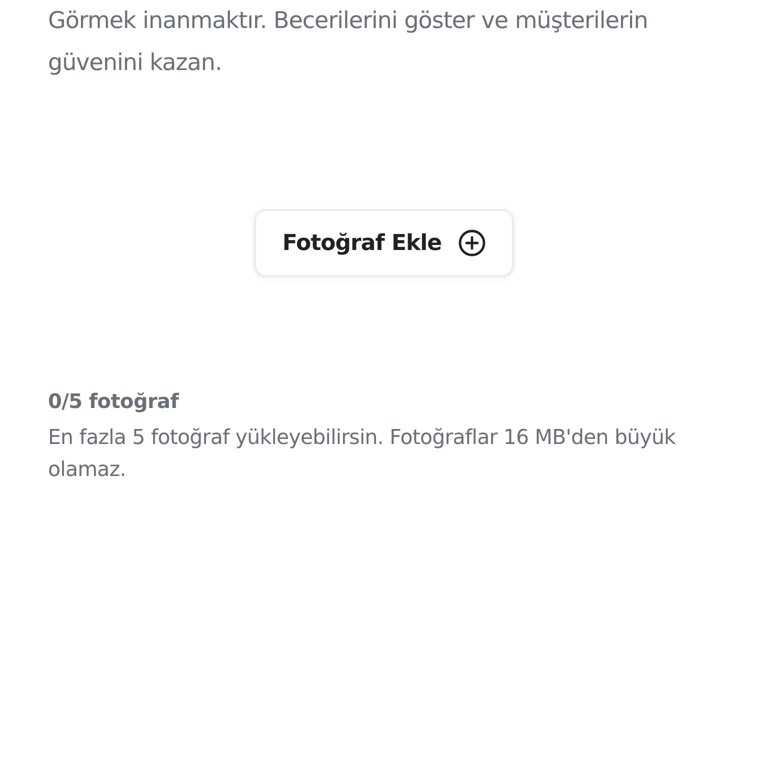 Image resolution: width=768 pixels, height=768 pixels. What do you see at coordinates (384, 243) in the screenshot?
I see `add-photo-button: Fotoğraf Ekle` at bounding box center [384, 243].